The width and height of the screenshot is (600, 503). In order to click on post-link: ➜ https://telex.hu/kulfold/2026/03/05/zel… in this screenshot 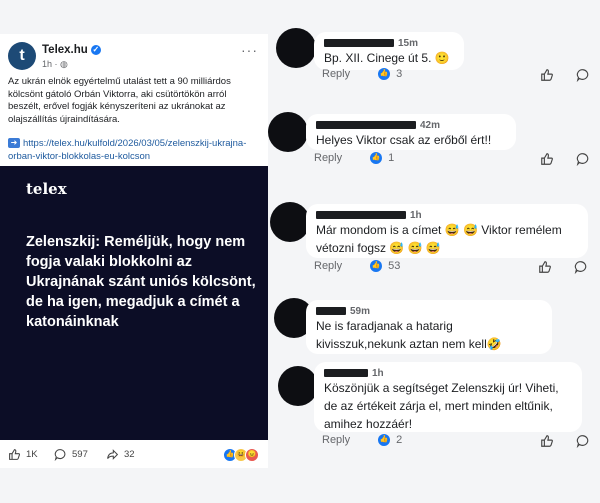, I will do `click(134, 150)`.